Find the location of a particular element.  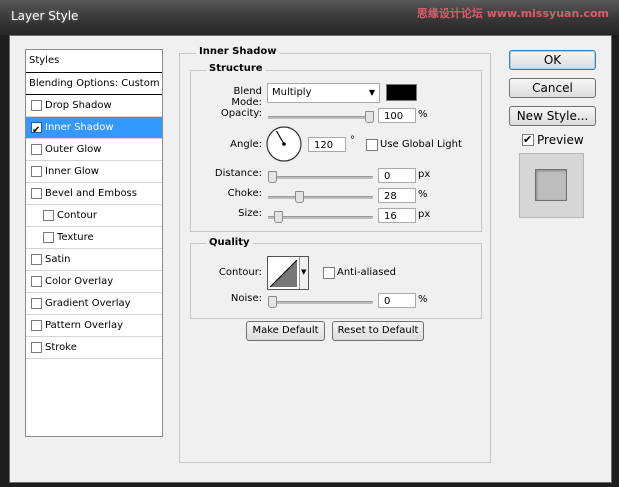

style-item-label: Gradient Overlay is located at coordinates (88, 303).